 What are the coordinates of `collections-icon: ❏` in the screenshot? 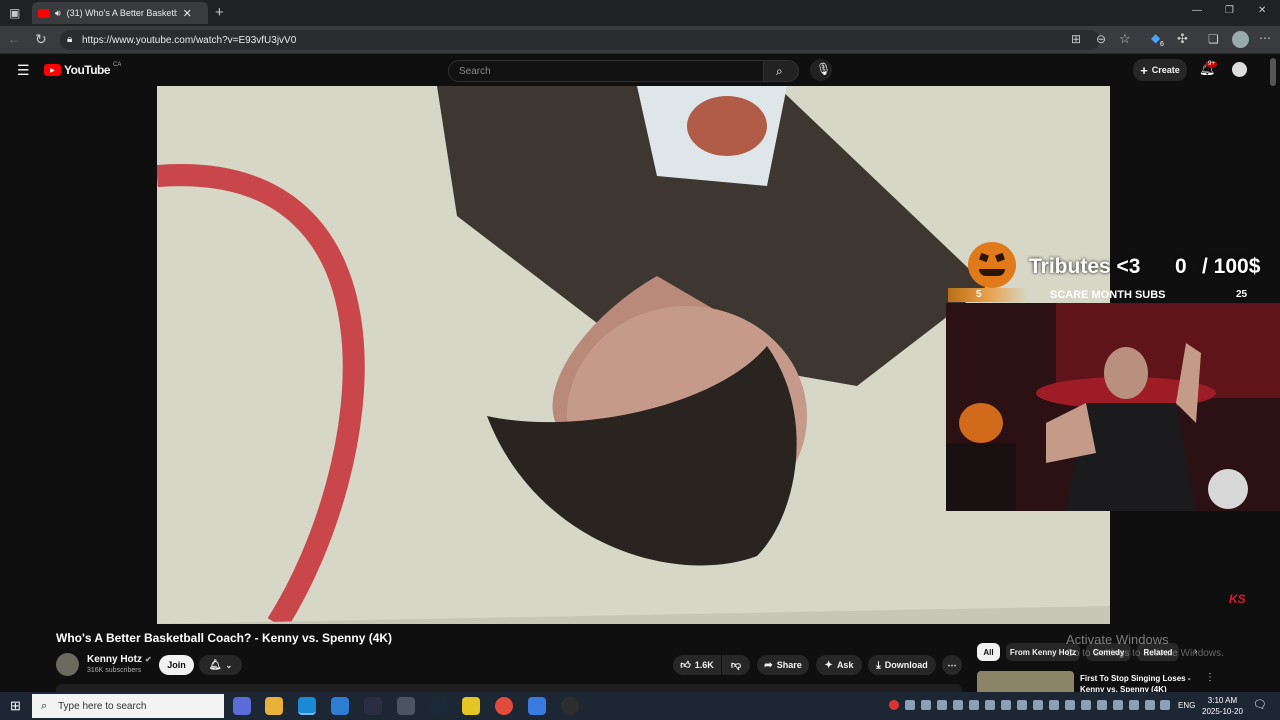 It's located at (1213, 39).